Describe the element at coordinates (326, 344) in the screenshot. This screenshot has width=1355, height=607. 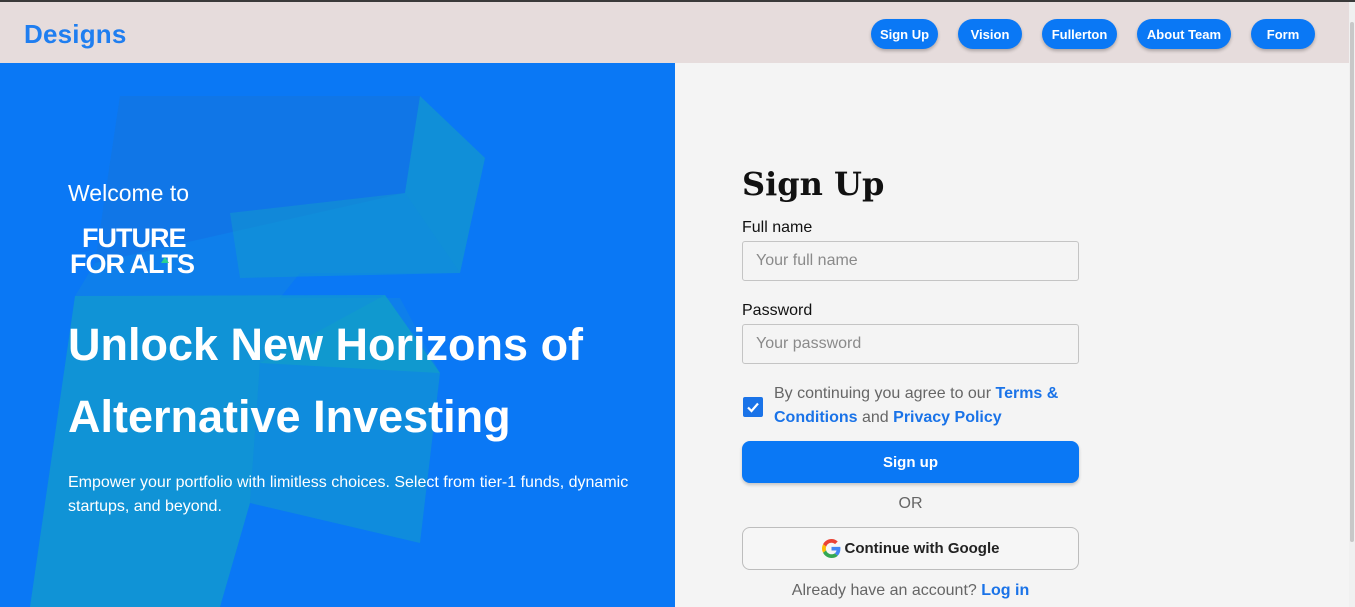
I see `headline-line-1: Unlock New Horizons of` at that location.